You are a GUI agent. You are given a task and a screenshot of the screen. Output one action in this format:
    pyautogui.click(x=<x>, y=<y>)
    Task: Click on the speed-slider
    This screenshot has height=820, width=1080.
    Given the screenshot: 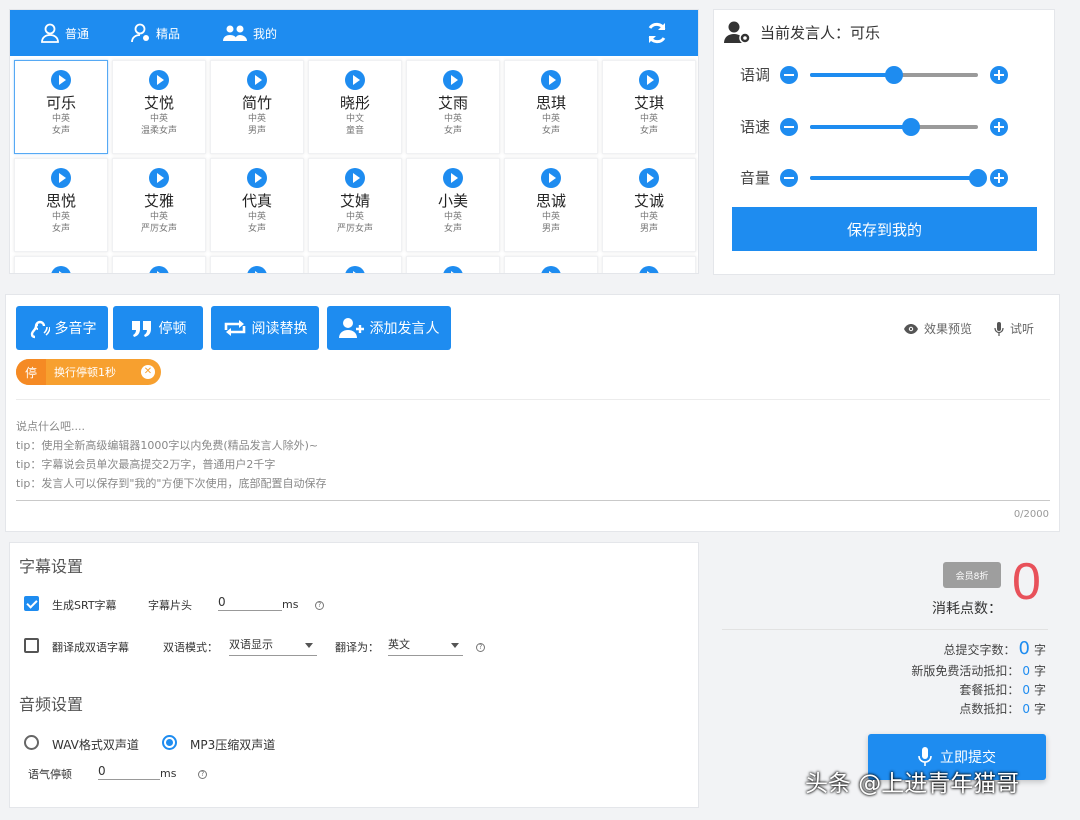 What is the action you would take?
    pyautogui.click(x=894, y=126)
    